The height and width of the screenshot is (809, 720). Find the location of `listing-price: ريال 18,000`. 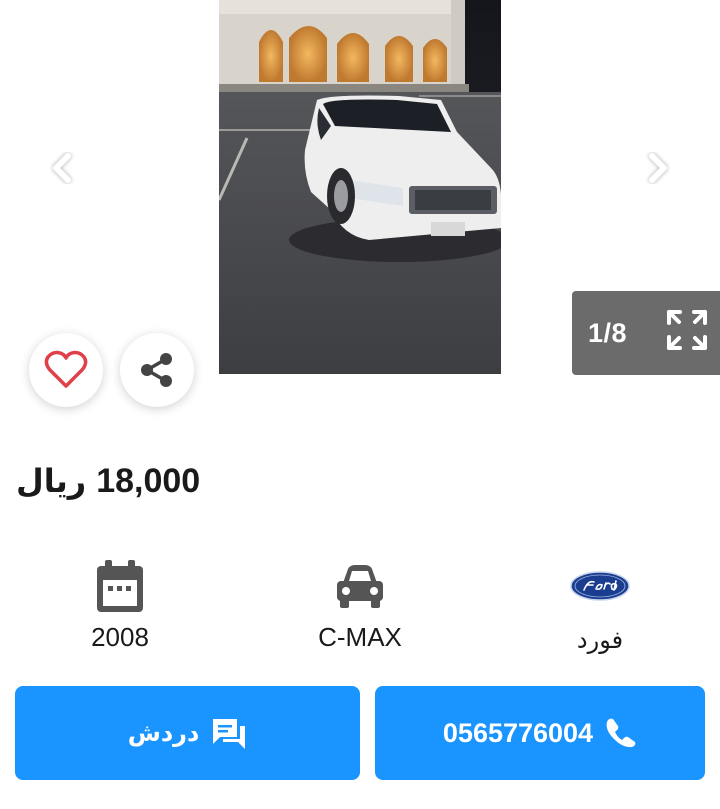

listing-price: ريال 18,000 is located at coordinates (108, 481).